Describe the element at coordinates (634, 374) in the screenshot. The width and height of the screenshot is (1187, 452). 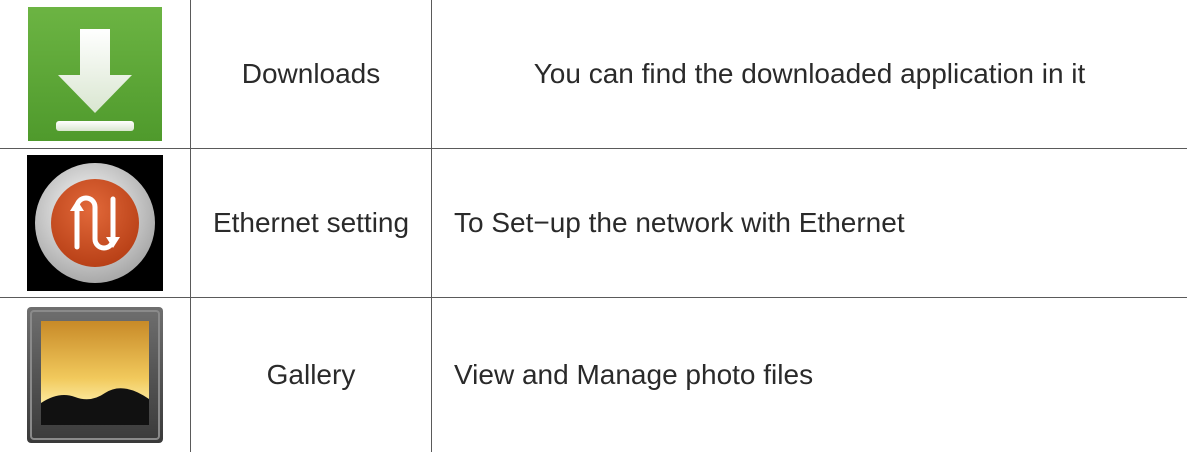
I see `feature-description: View and Manage photo files` at that location.